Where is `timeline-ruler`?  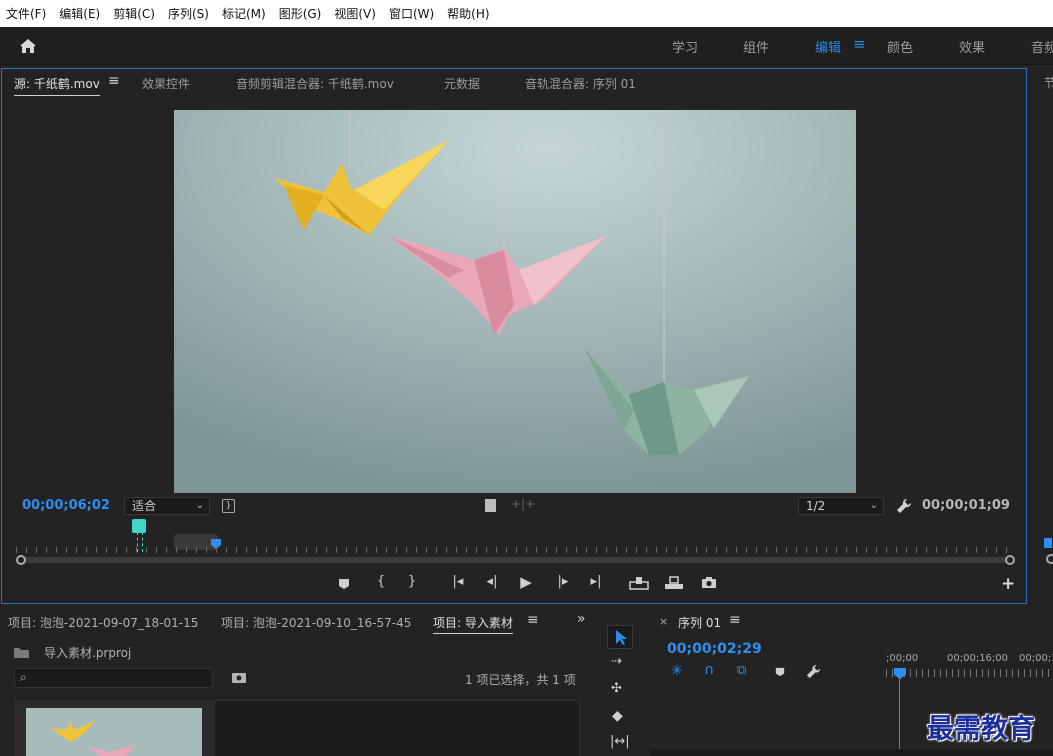 timeline-ruler is located at coordinates (969, 673).